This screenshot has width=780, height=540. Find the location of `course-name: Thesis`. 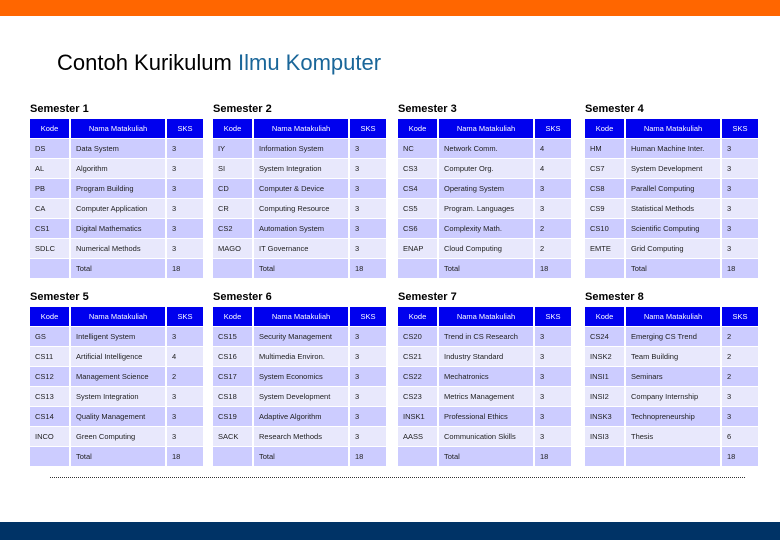

course-name: Thesis is located at coordinates (673, 436).